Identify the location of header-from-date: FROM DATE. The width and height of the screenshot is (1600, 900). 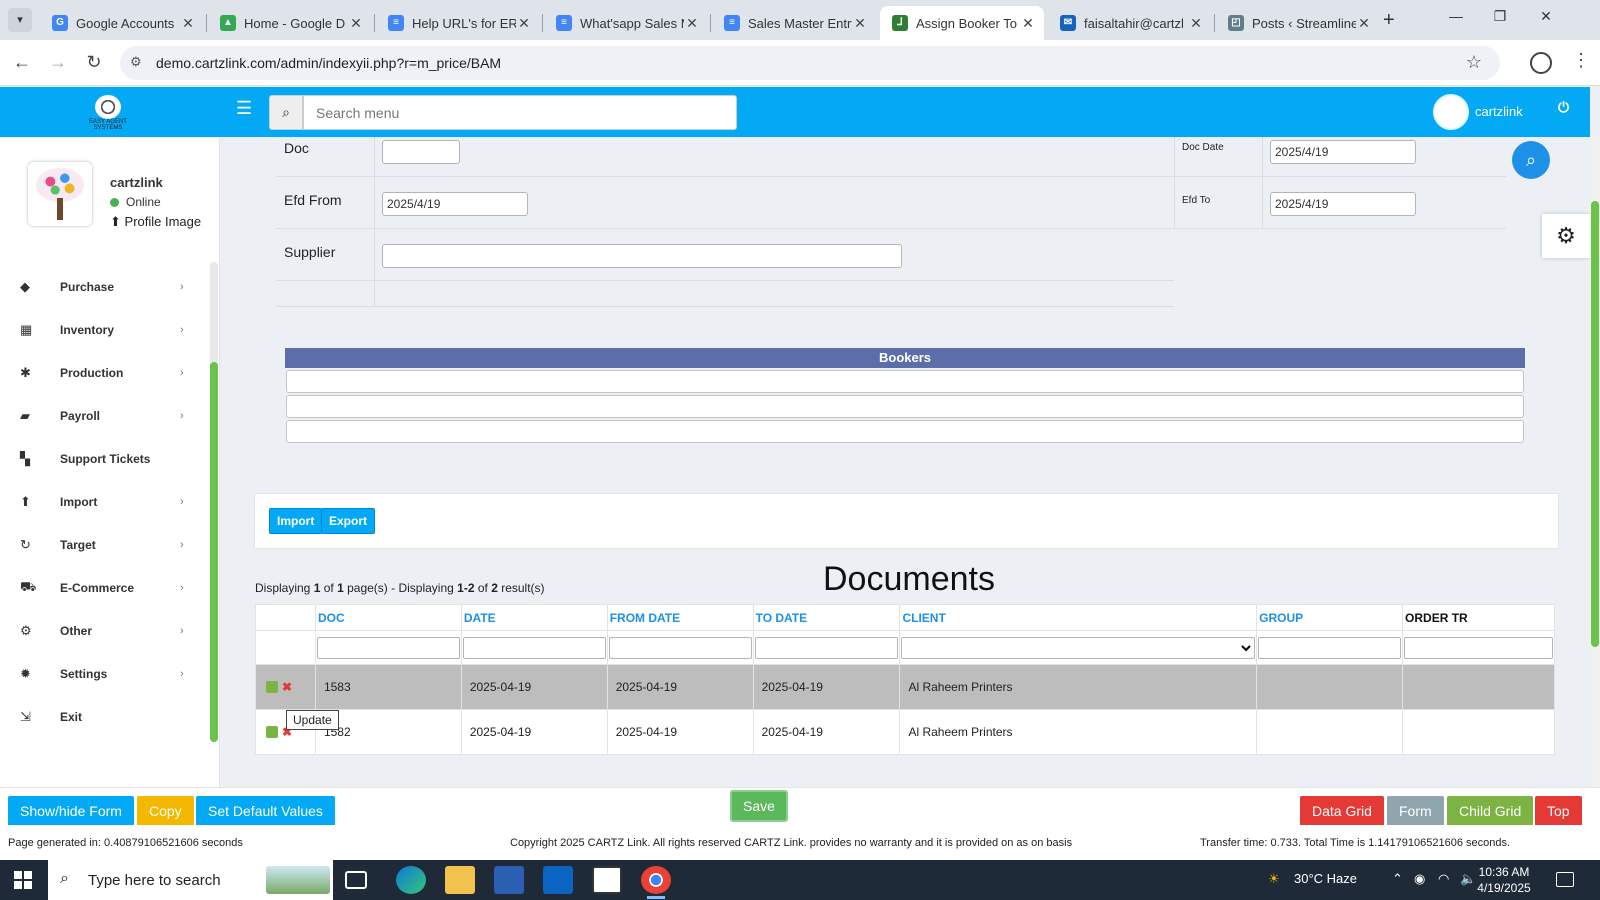
(680, 617).